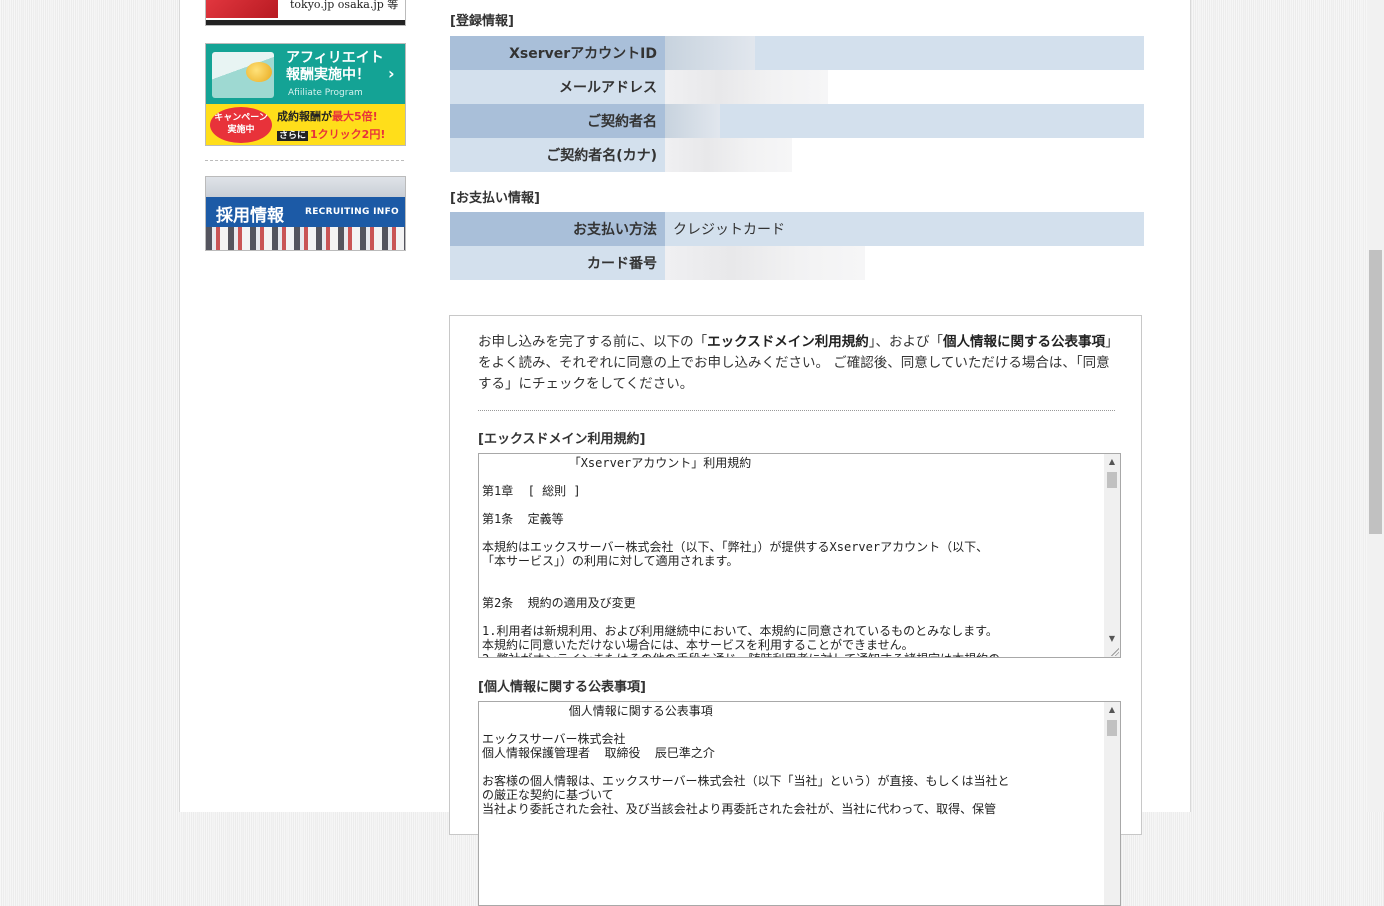 Image resolution: width=1384 pixels, height=906 pixels. I want to click on affiliate-title-line2: 報酬実施中！, so click(328, 75).